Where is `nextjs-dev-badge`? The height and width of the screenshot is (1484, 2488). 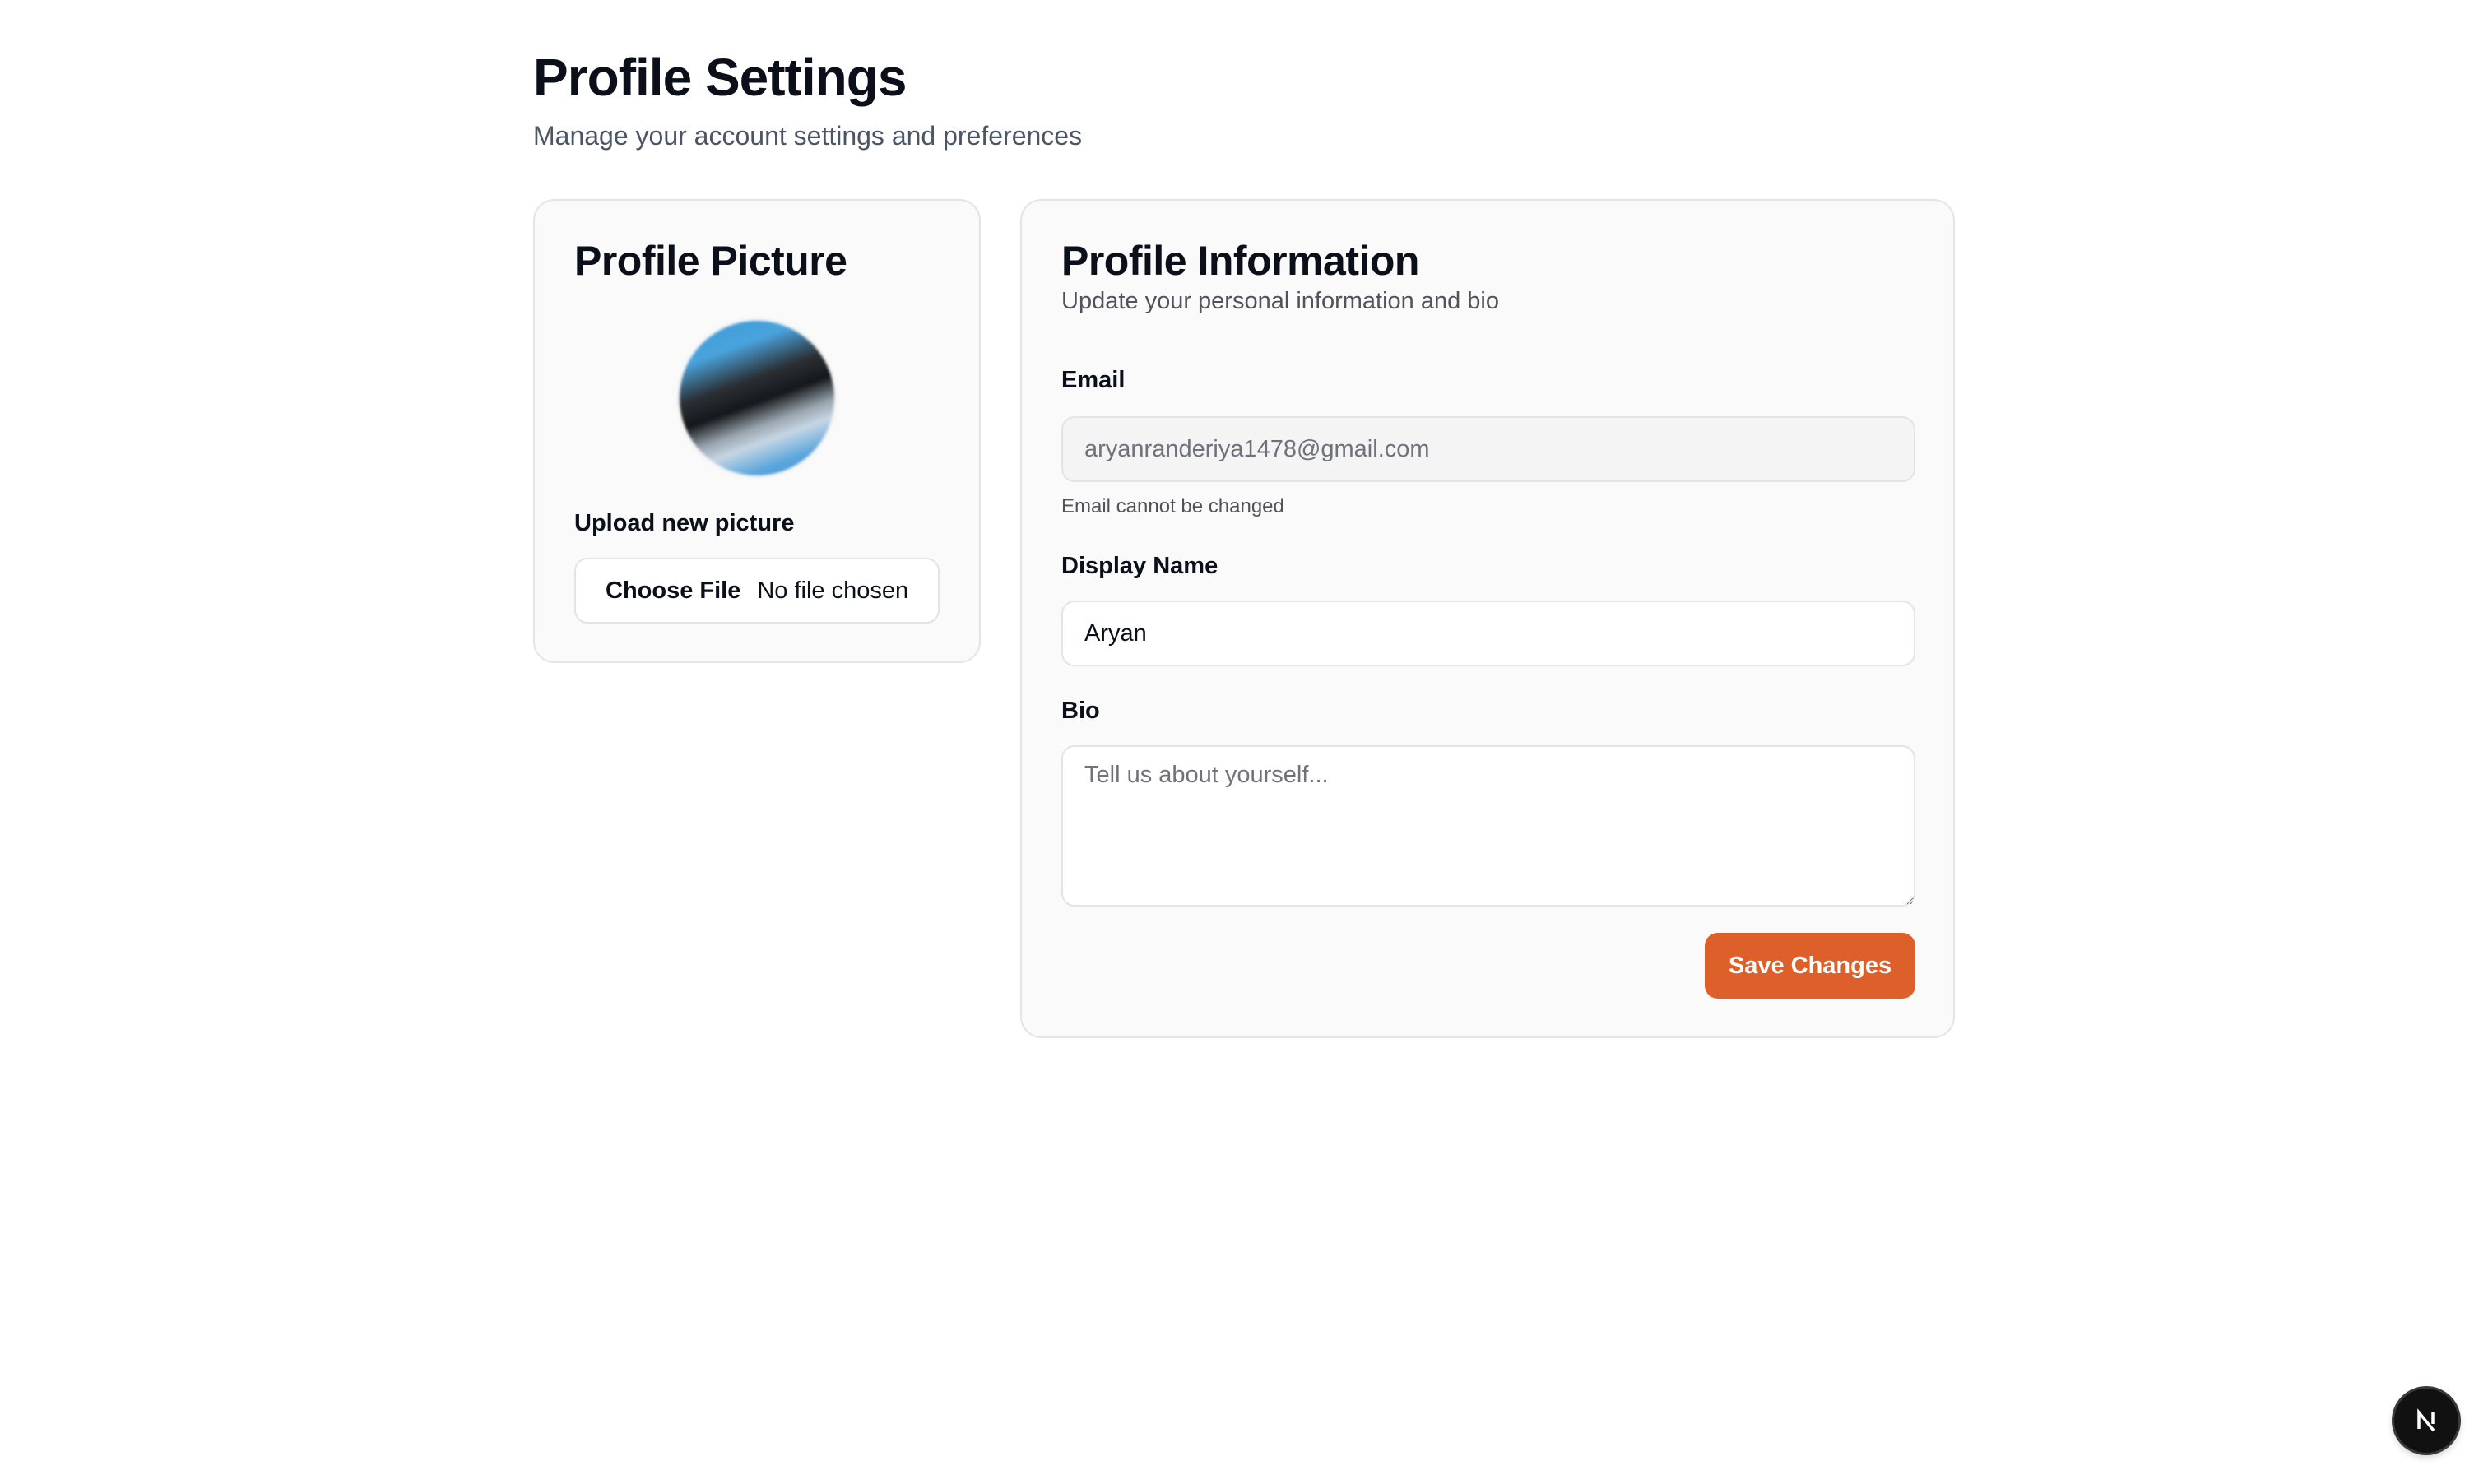 nextjs-dev-badge is located at coordinates (2426, 1421).